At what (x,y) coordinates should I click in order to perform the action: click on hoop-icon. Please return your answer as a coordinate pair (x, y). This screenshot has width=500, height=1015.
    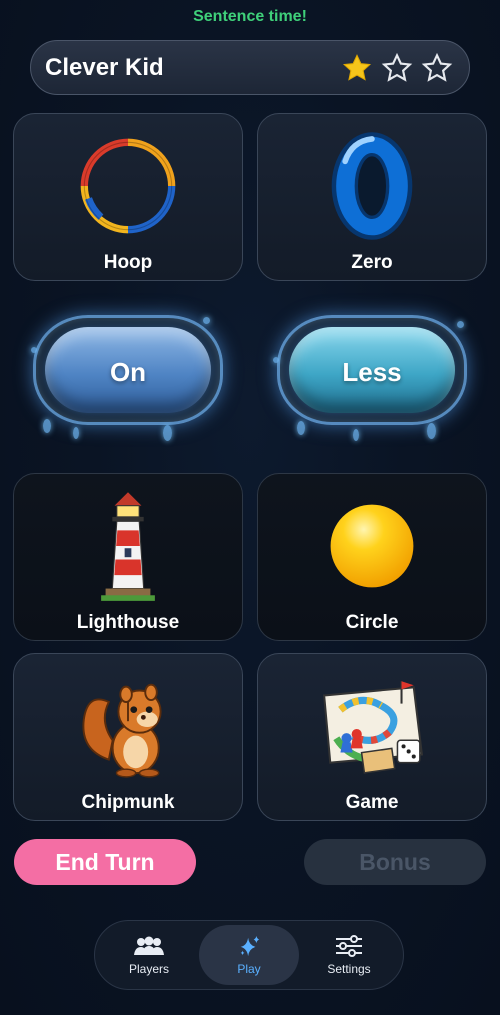
    Looking at the image, I should click on (128, 186).